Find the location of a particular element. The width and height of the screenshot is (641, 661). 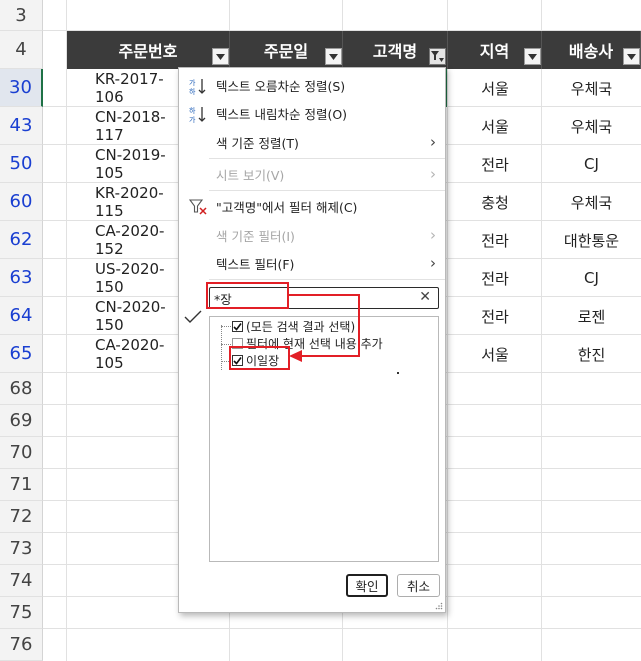

menu-filter-by-color: 색 기준 필터(I) › is located at coordinates (312, 235).